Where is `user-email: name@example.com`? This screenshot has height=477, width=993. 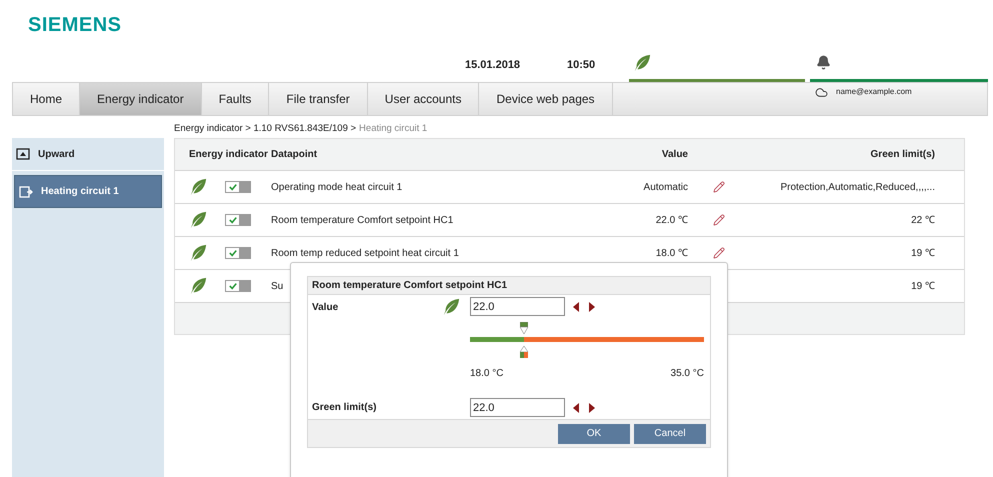
user-email: name@example.com is located at coordinates (874, 92).